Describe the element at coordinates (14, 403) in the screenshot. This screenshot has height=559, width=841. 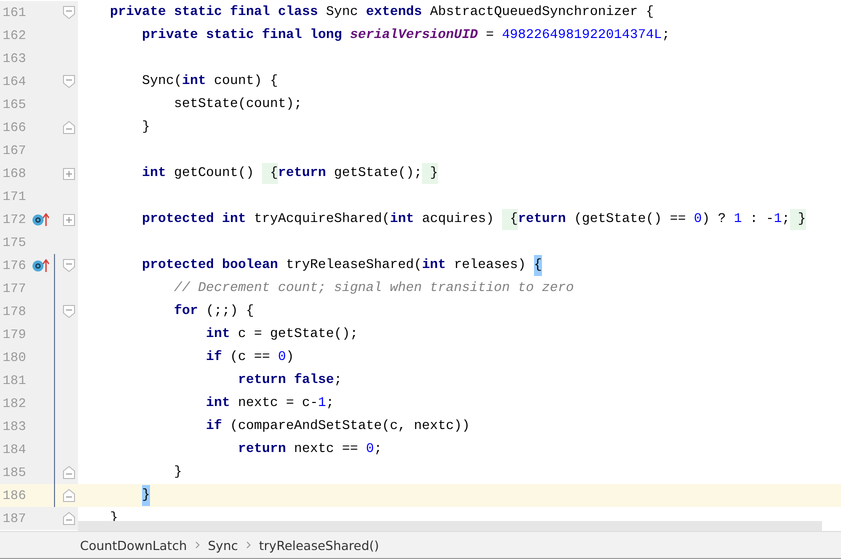
I see `line-number: 182` at that location.